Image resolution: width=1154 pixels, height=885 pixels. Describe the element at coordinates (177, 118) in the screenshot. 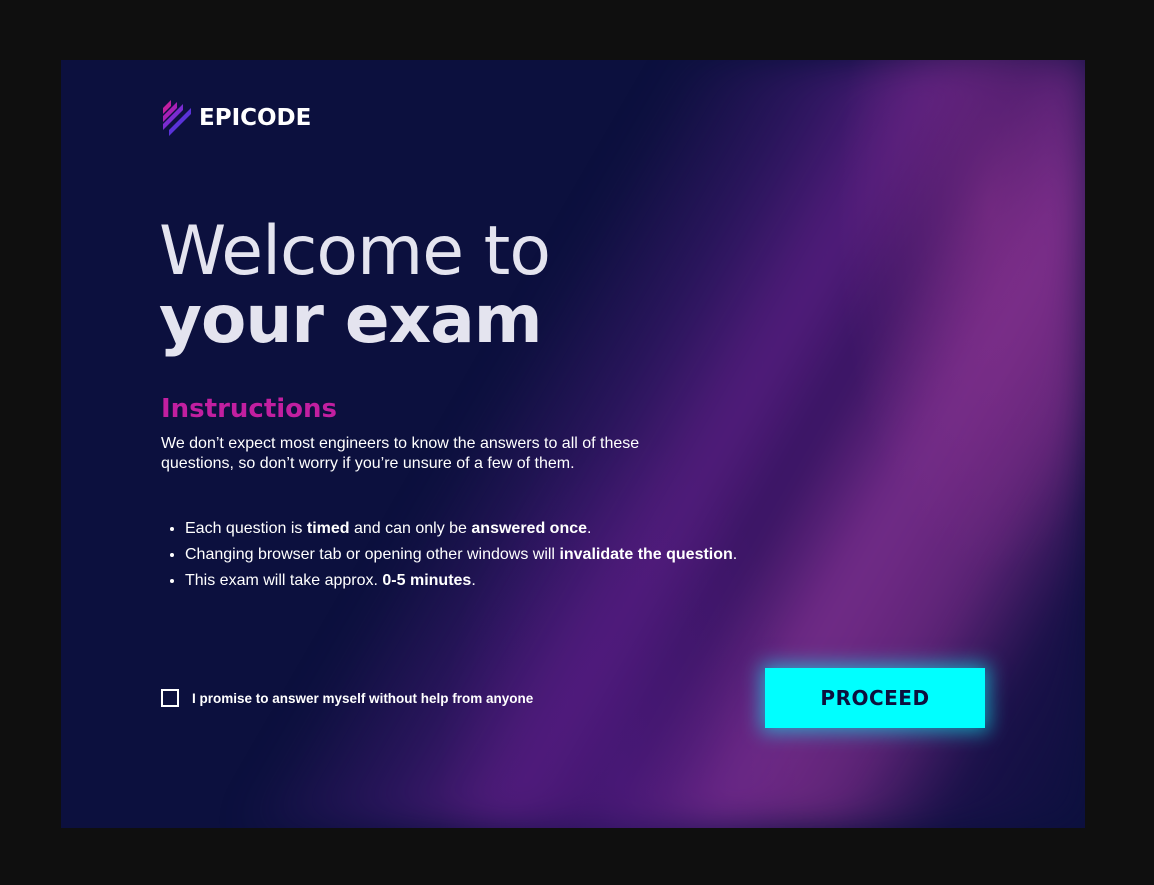

I see `epicode-stripes-icon` at that location.